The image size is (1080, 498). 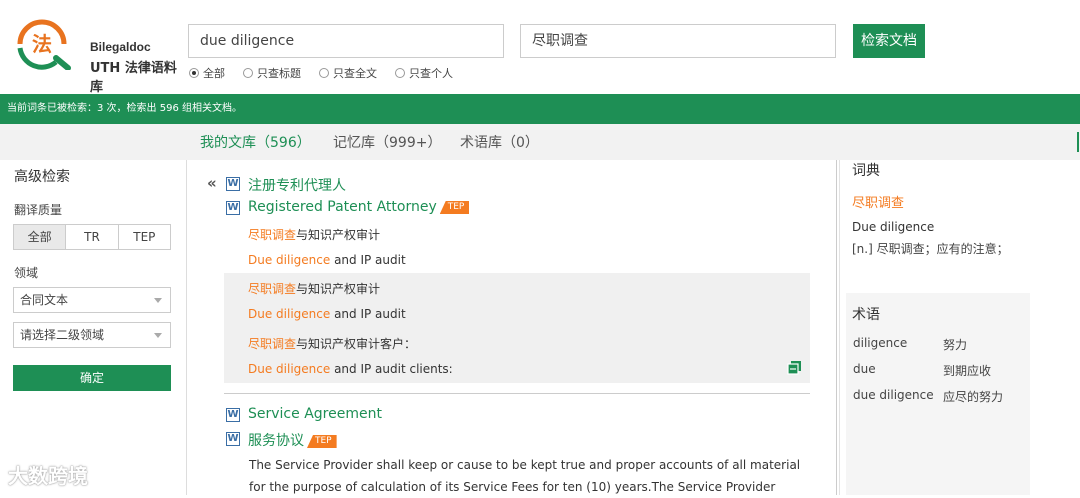 What do you see at coordinates (38, 210) in the screenshot?
I see `translation-quality-label: 翻译质量` at bounding box center [38, 210].